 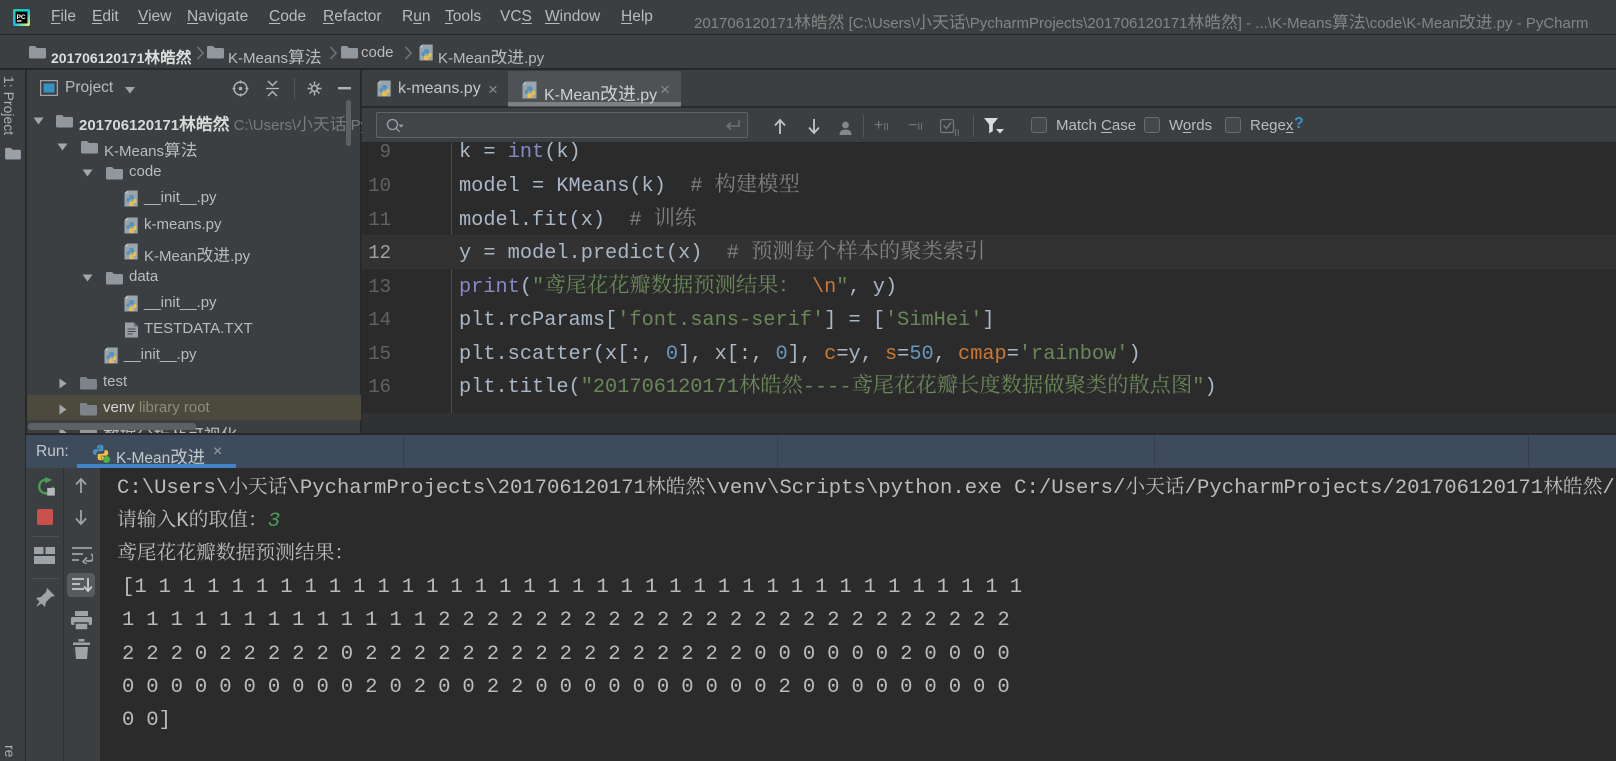 What do you see at coordinates (957, 132) in the screenshot?
I see `svg-text: II` at bounding box center [957, 132].